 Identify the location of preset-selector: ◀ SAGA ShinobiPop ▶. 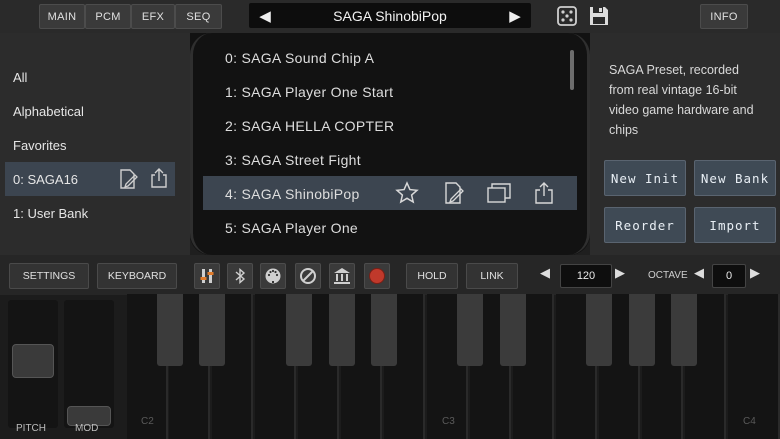
(390, 15).